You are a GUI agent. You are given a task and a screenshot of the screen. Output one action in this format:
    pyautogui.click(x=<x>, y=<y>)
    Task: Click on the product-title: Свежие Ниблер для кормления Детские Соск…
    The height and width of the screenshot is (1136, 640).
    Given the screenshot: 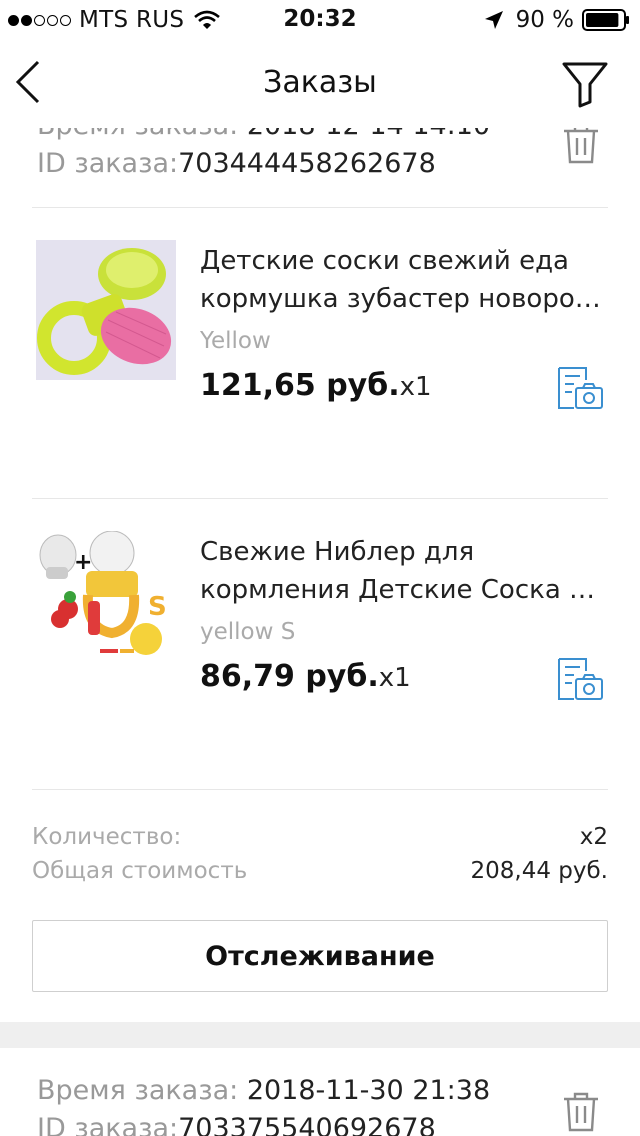 What is the action you would take?
    pyautogui.click(x=405, y=571)
    